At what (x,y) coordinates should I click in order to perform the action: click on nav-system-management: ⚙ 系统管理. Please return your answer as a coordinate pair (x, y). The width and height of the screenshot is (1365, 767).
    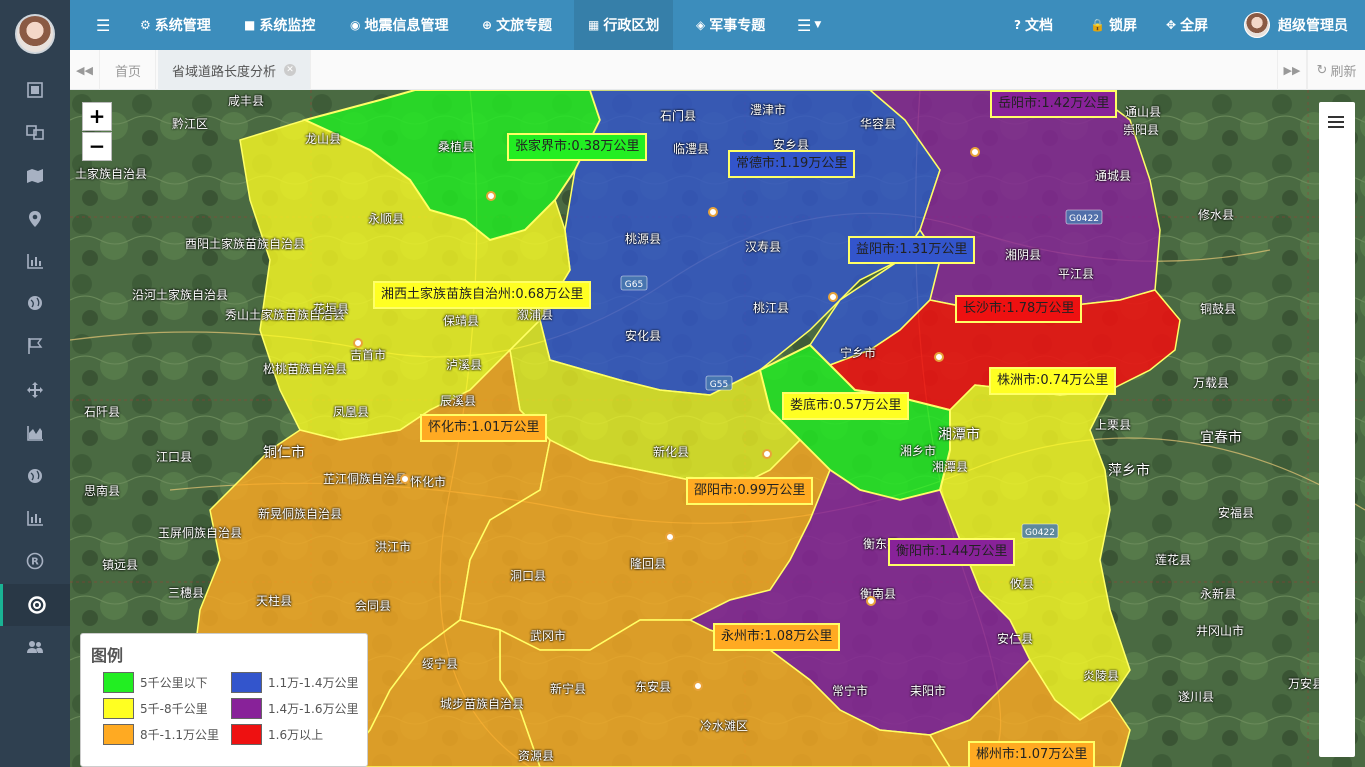
    Looking at the image, I should click on (175, 25).